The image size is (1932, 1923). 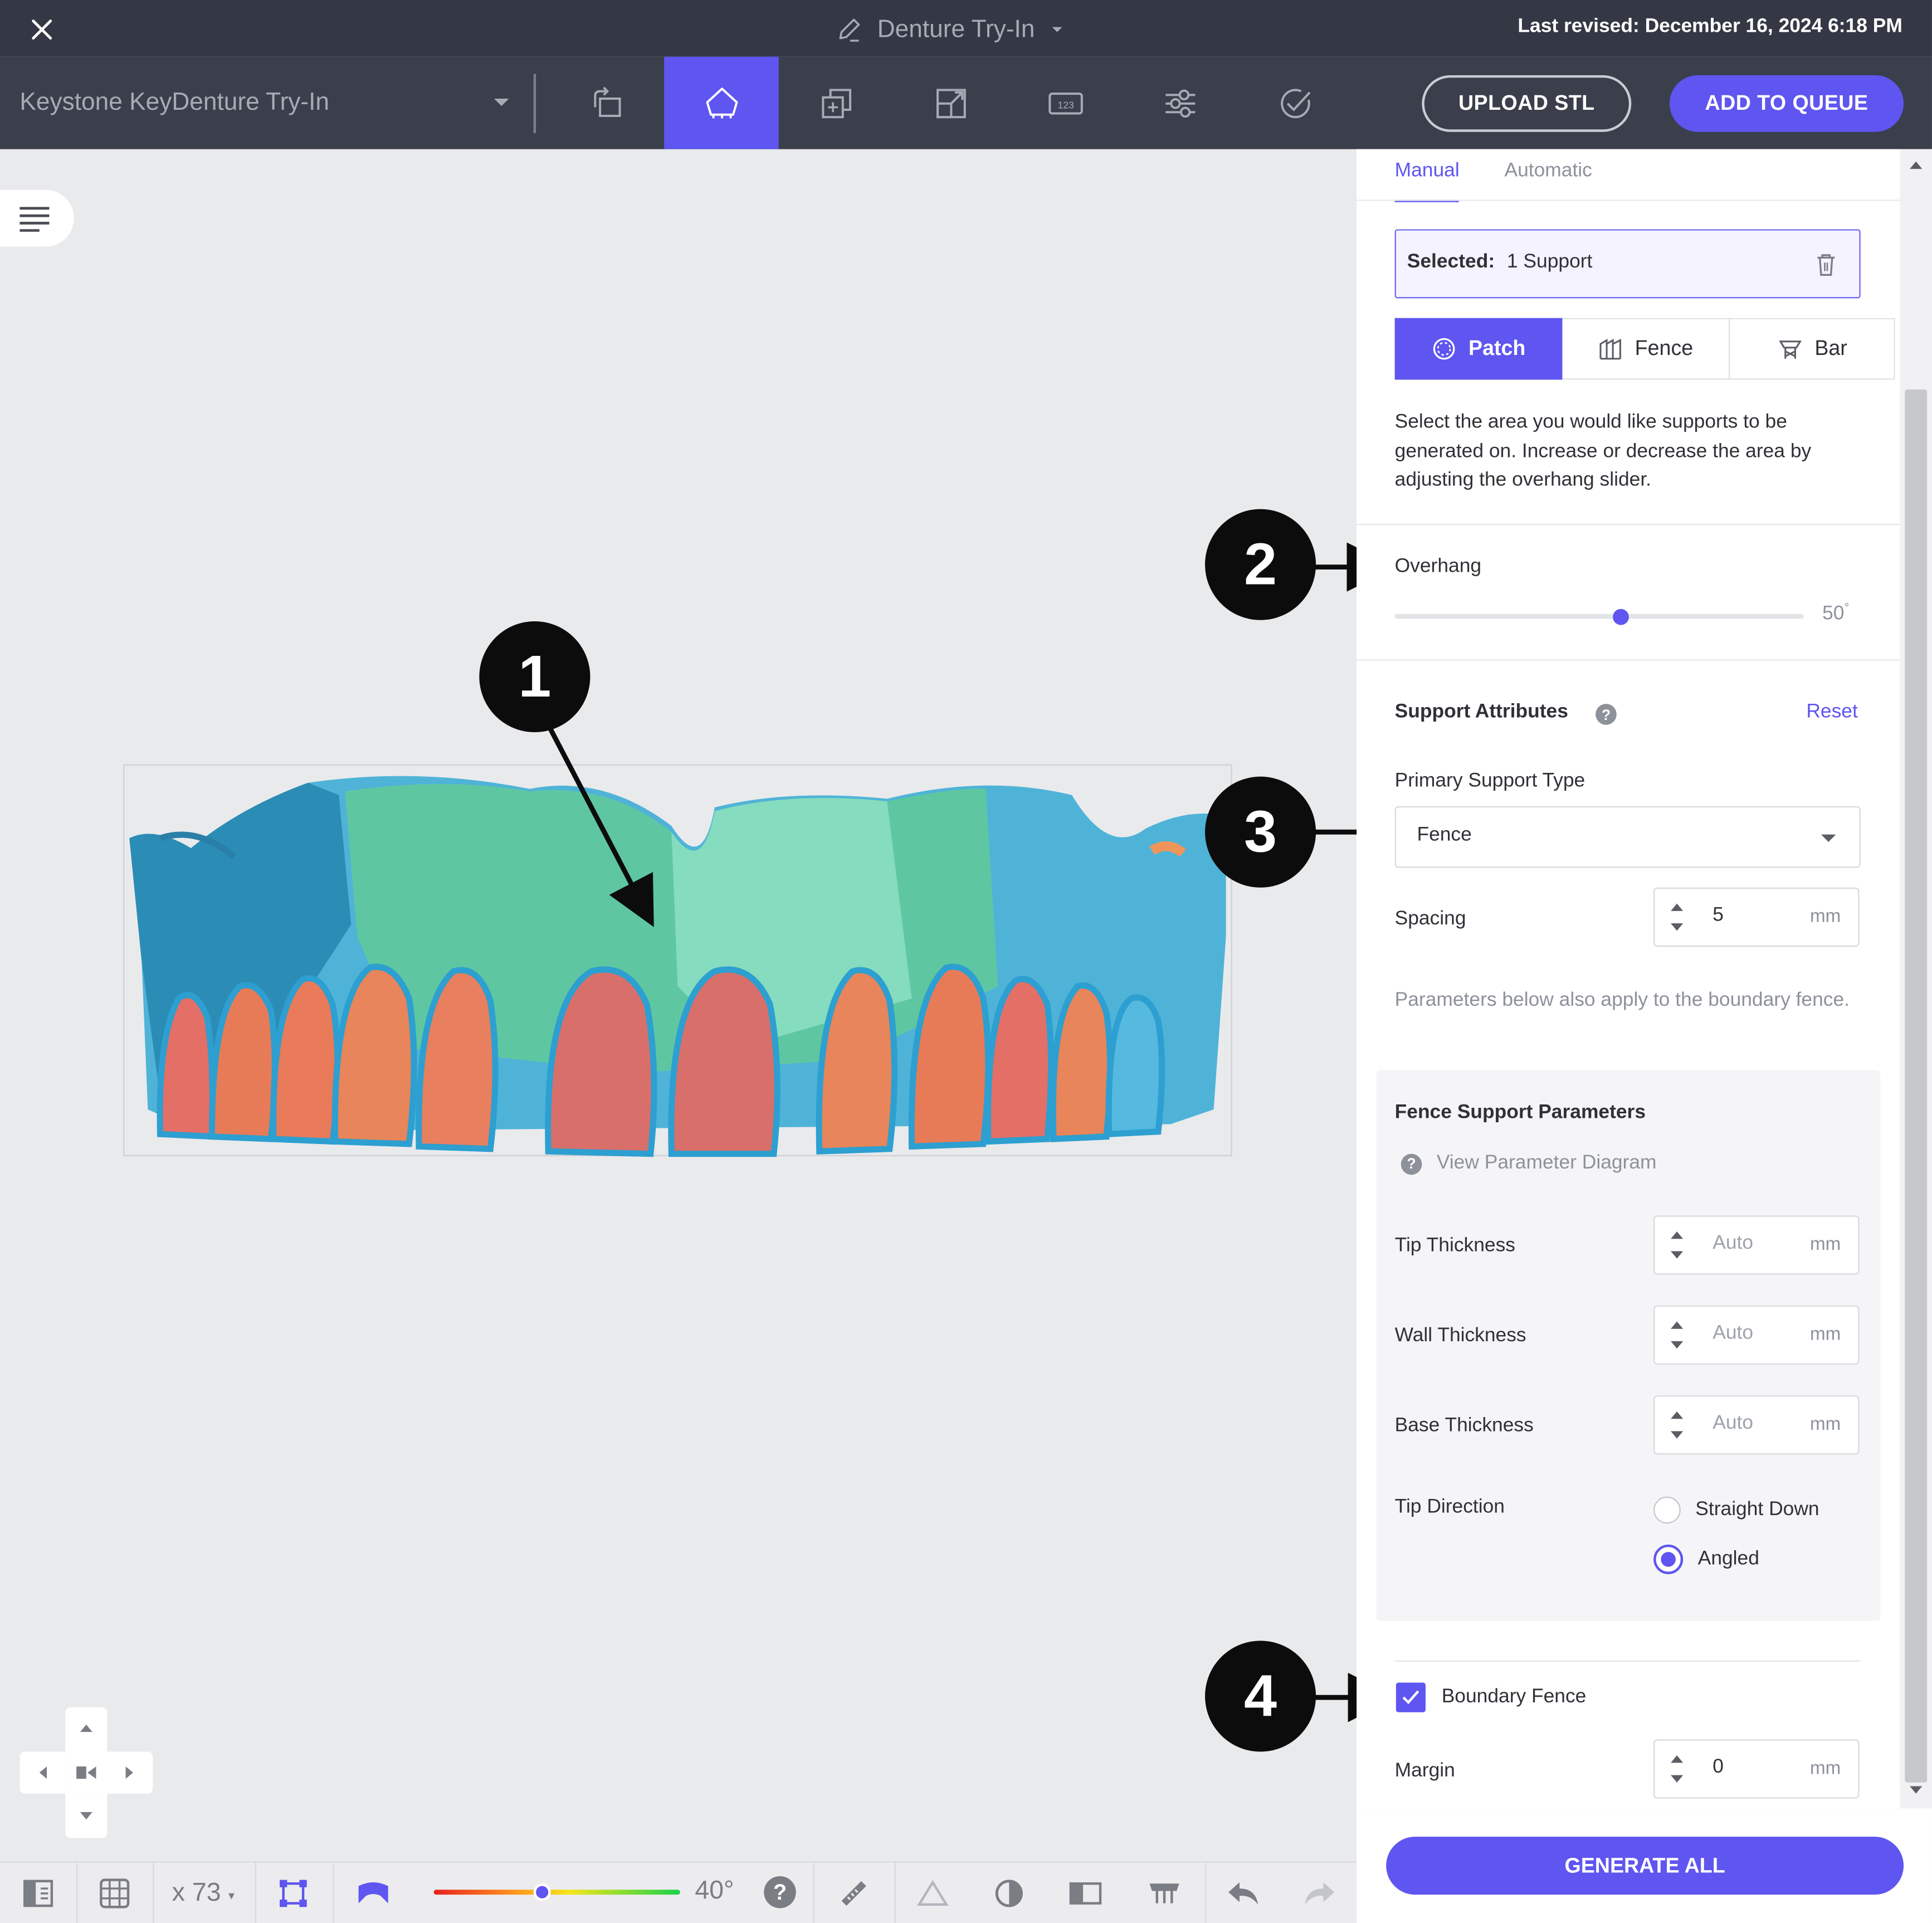 I want to click on tab-automatic: Automatic, so click(x=1548, y=180).